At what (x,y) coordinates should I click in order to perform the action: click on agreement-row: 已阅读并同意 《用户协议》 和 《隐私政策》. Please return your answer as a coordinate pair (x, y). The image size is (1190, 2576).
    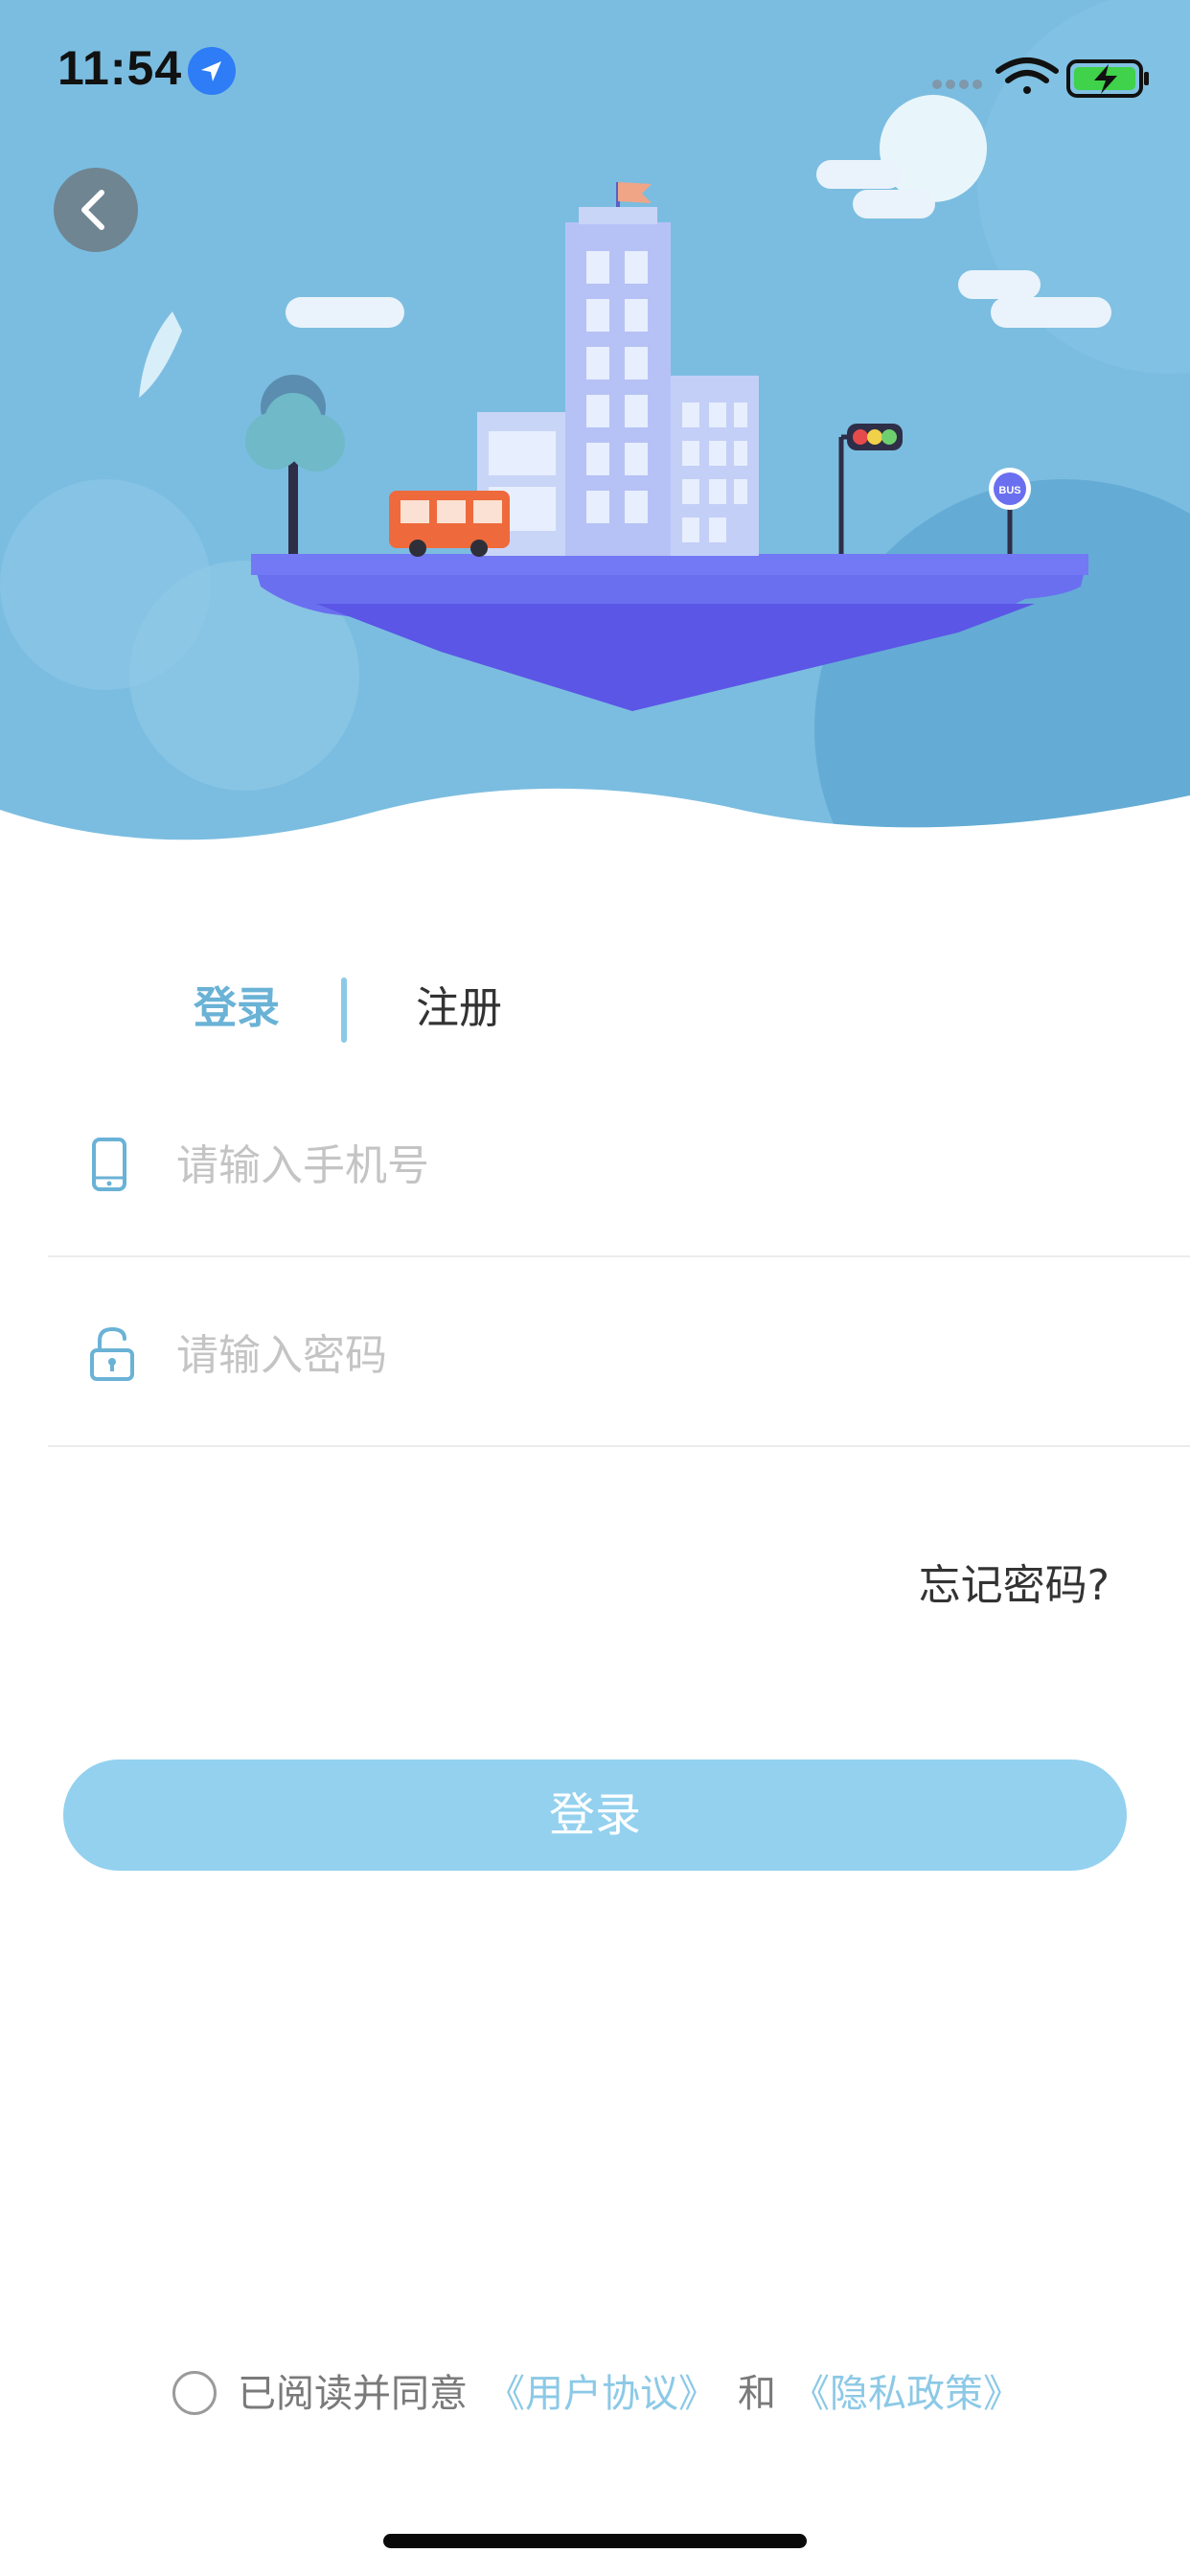
    Looking at the image, I should click on (595, 2400).